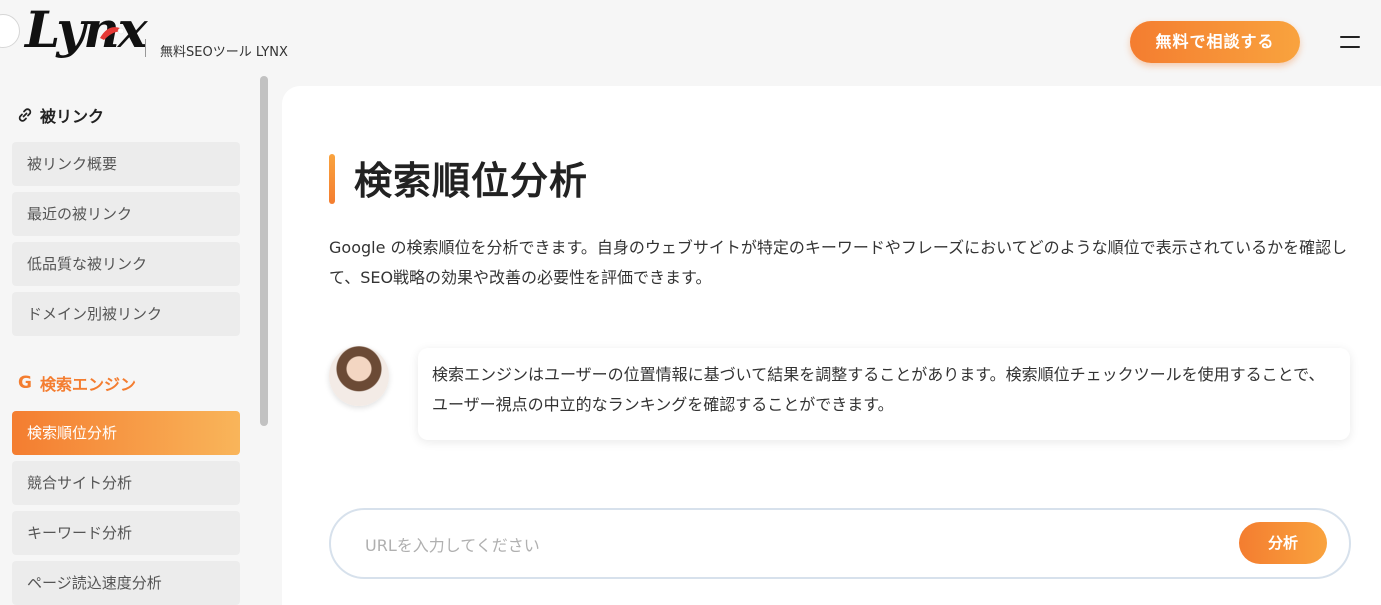  What do you see at coordinates (1283, 543) in the screenshot?
I see `analyze-button: 分析` at bounding box center [1283, 543].